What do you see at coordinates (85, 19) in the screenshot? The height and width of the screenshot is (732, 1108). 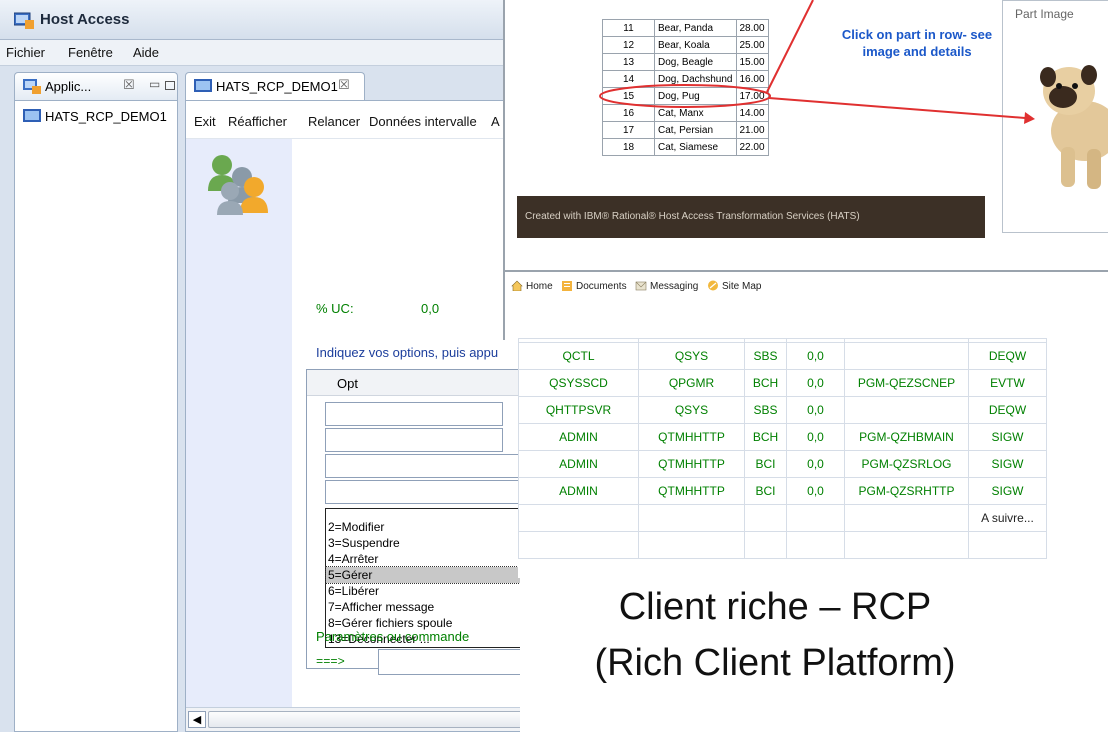 I see `app-title: Host Access` at bounding box center [85, 19].